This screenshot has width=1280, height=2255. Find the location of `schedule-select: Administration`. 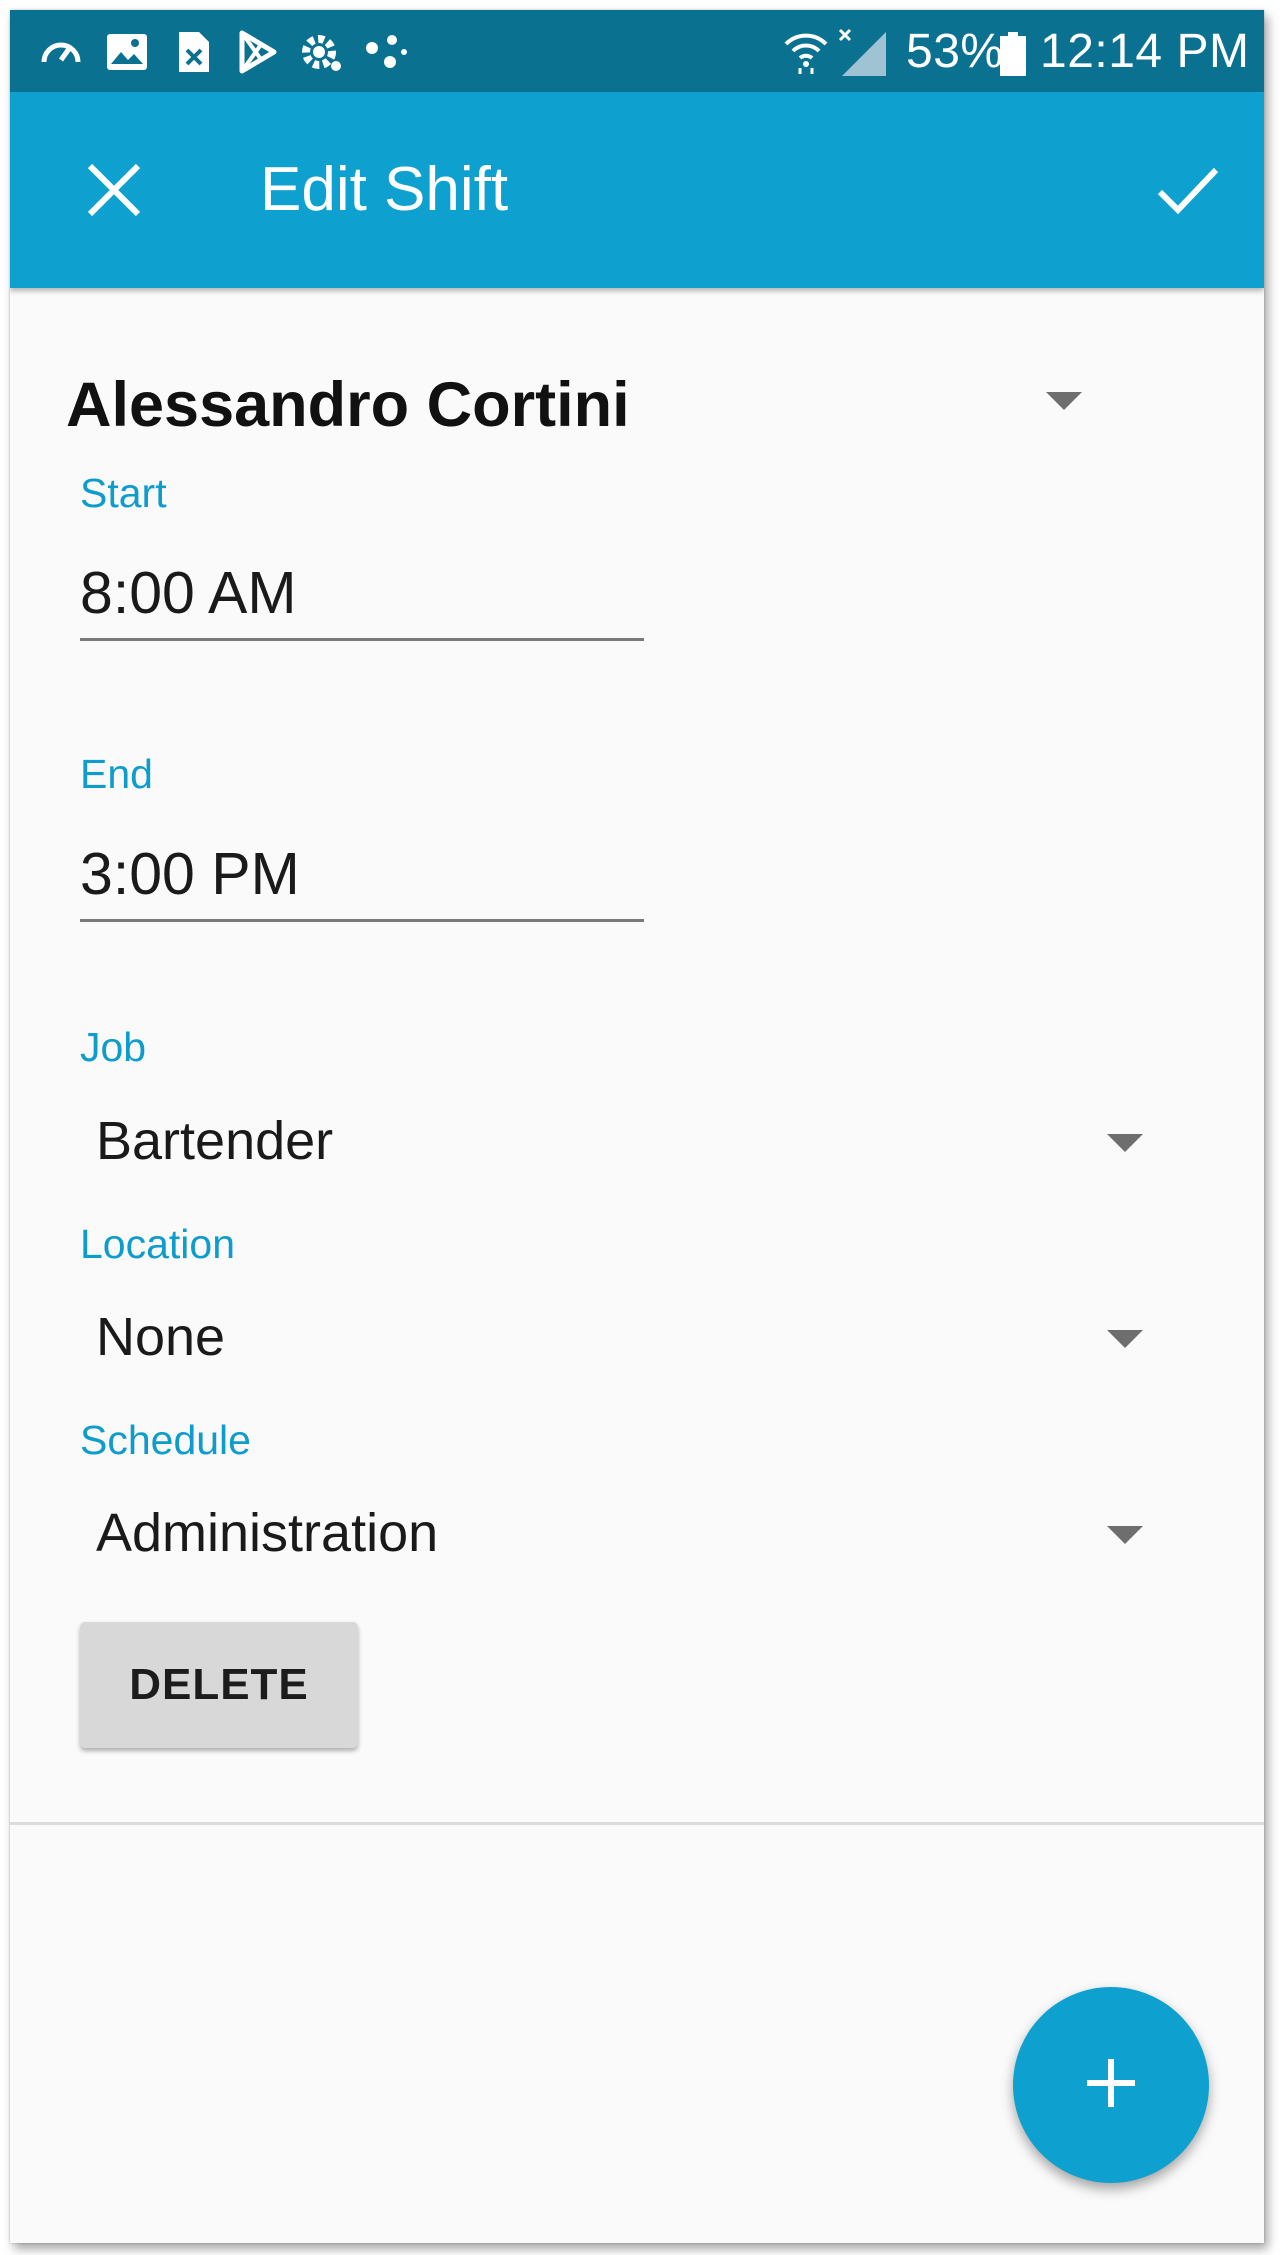

schedule-select: Administration is located at coordinates (620, 1534).